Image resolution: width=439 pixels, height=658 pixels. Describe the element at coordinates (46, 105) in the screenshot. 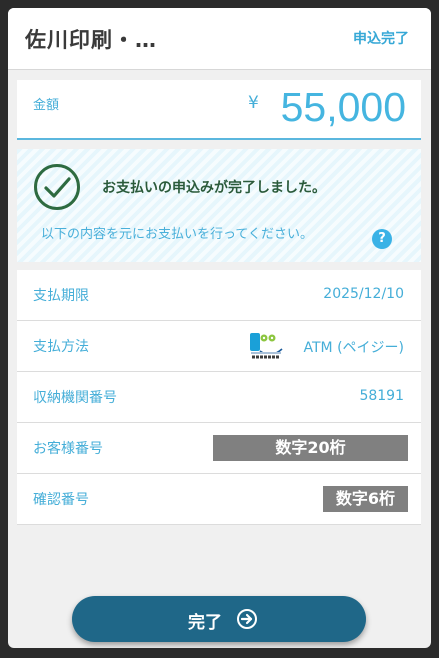

I see `amount-label: 金額` at that location.